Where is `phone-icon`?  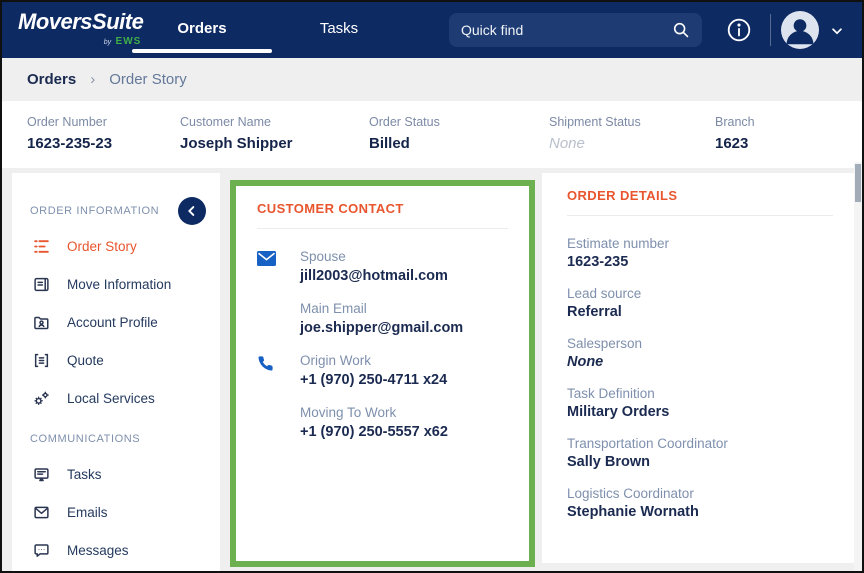
phone-icon is located at coordinates (268, 370).